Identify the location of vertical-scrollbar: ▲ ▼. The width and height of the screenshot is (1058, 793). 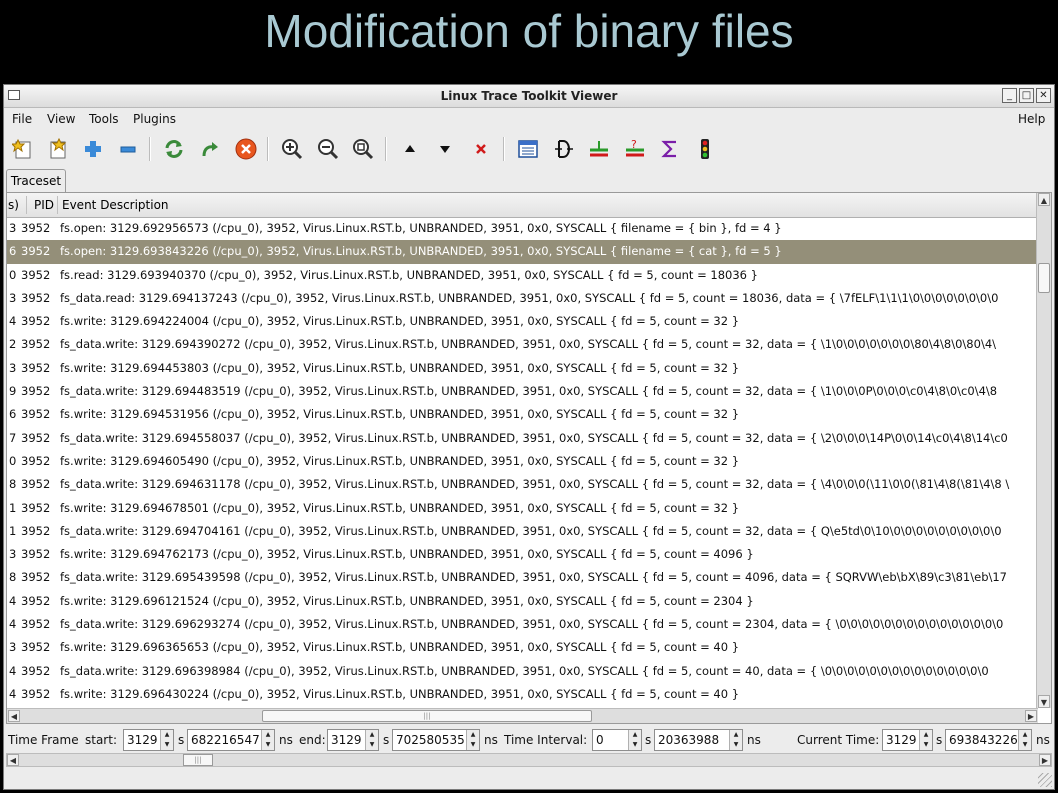
(1043, 450).